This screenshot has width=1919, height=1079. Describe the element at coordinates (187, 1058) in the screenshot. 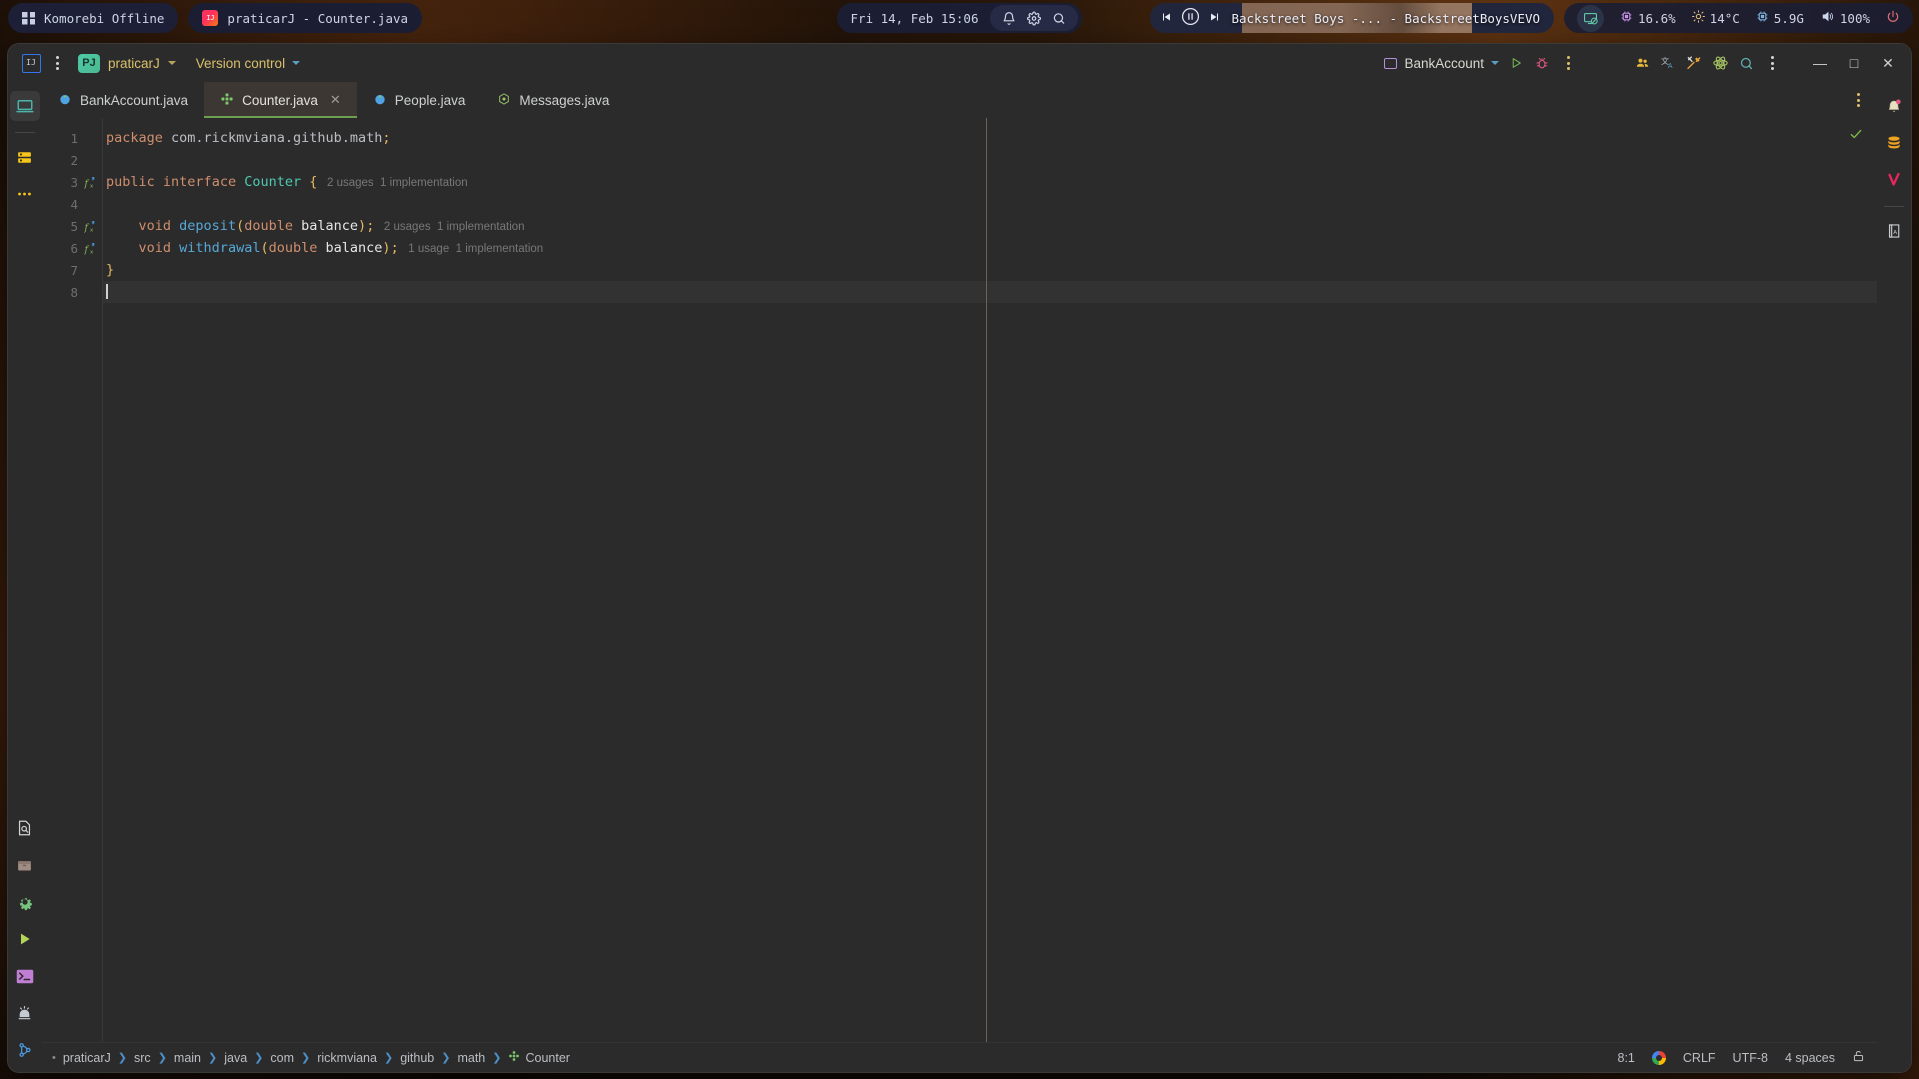

I see `breadcrumb-item: main` at that location.